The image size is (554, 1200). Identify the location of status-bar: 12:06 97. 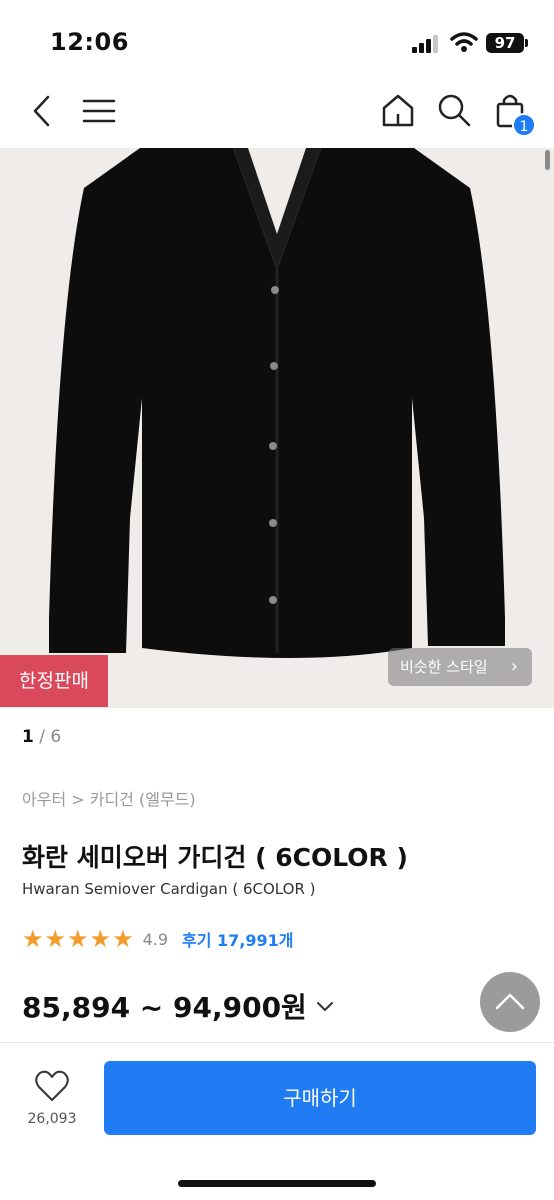
(277, 44).